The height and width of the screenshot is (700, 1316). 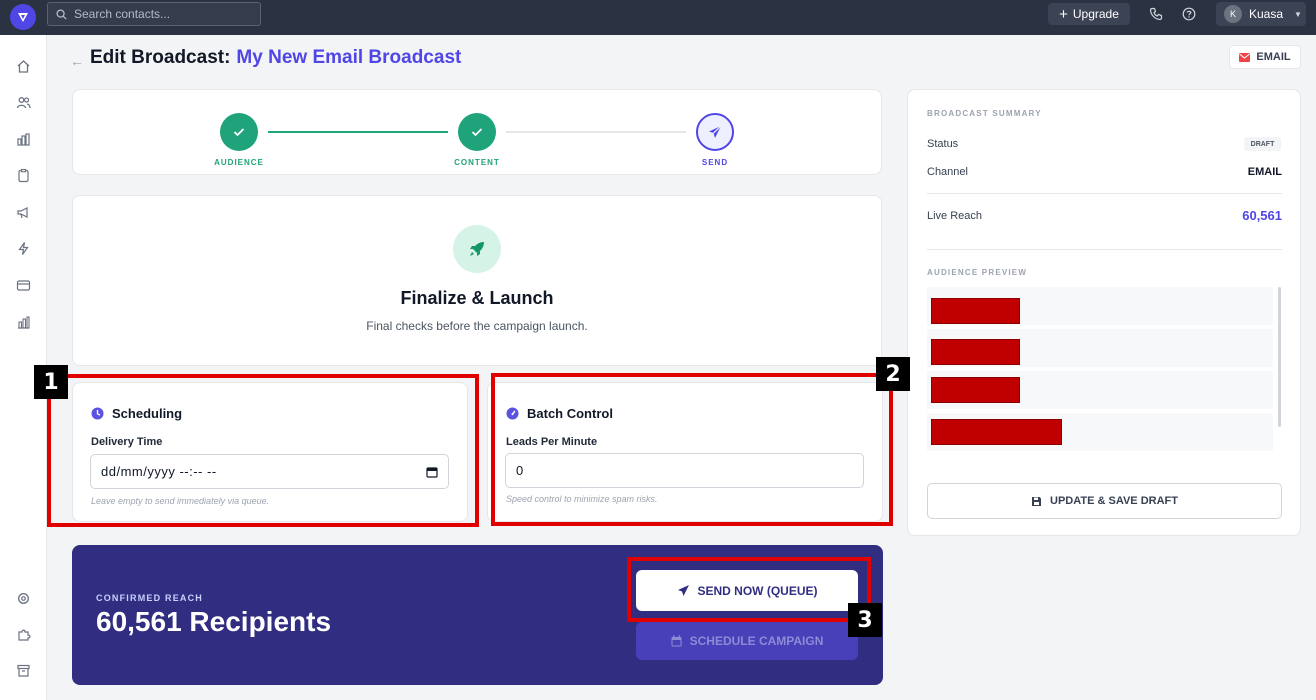 What do you see at coordinates (61, 14) in the screenshot?
I see `search-icon` at bounding box center [61, 14].